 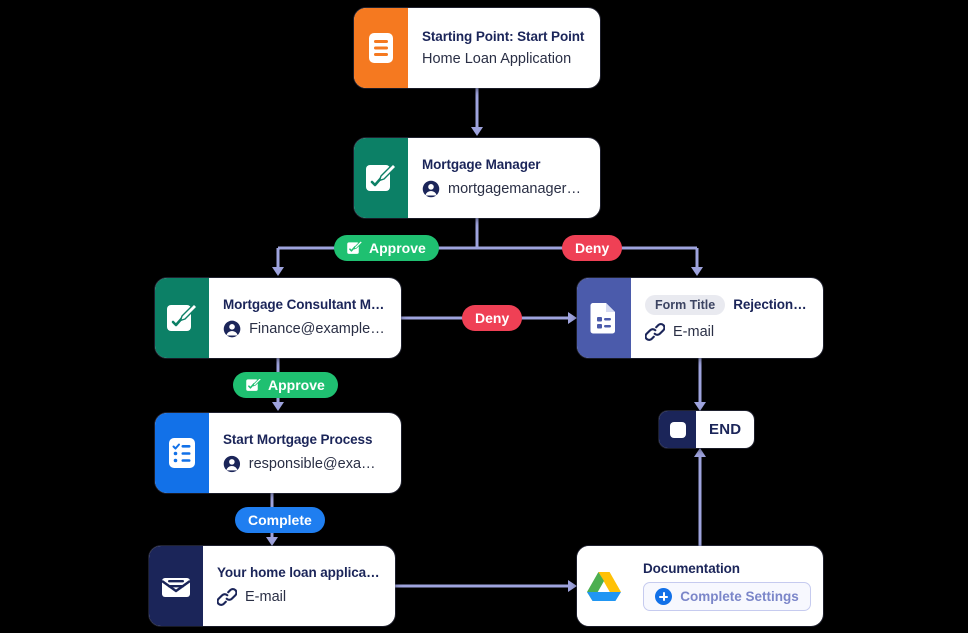 I want to click on wire-process-to-email-arrow, so click(x=272, y=541).